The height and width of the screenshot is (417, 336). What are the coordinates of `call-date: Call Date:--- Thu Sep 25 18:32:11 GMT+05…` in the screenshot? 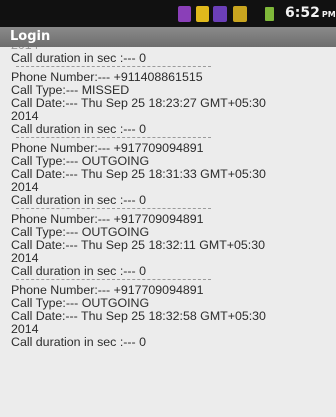 It's located at (138, 245).